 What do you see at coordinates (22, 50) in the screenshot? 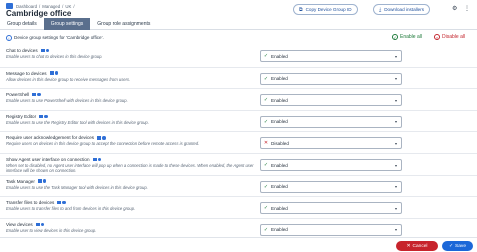
I see `setting-title-text: Chat to devices` at bounding box center [22, 50].